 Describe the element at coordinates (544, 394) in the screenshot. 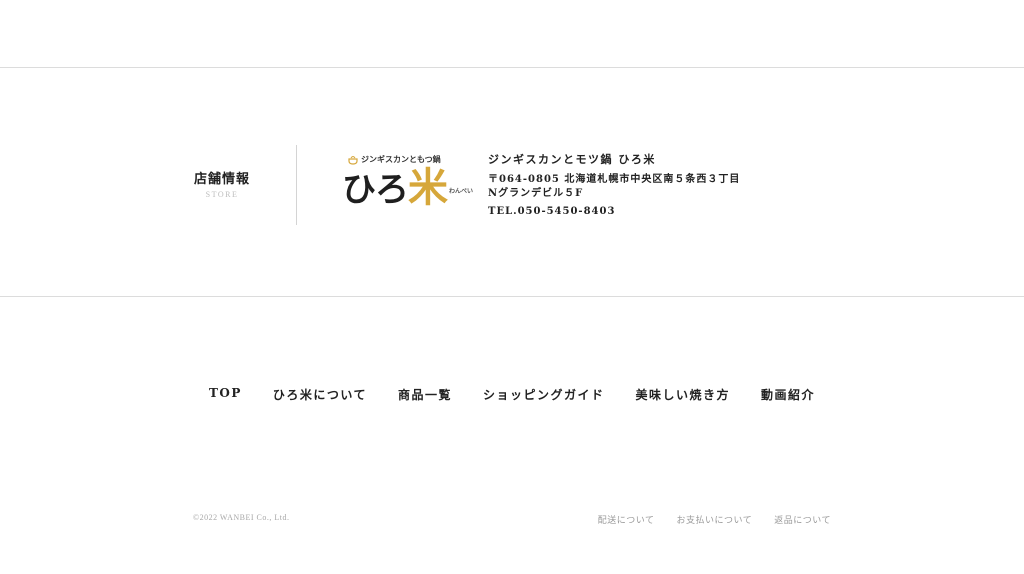

I see `nav-item-shopping-guide: ショッピングガイド` at that location.